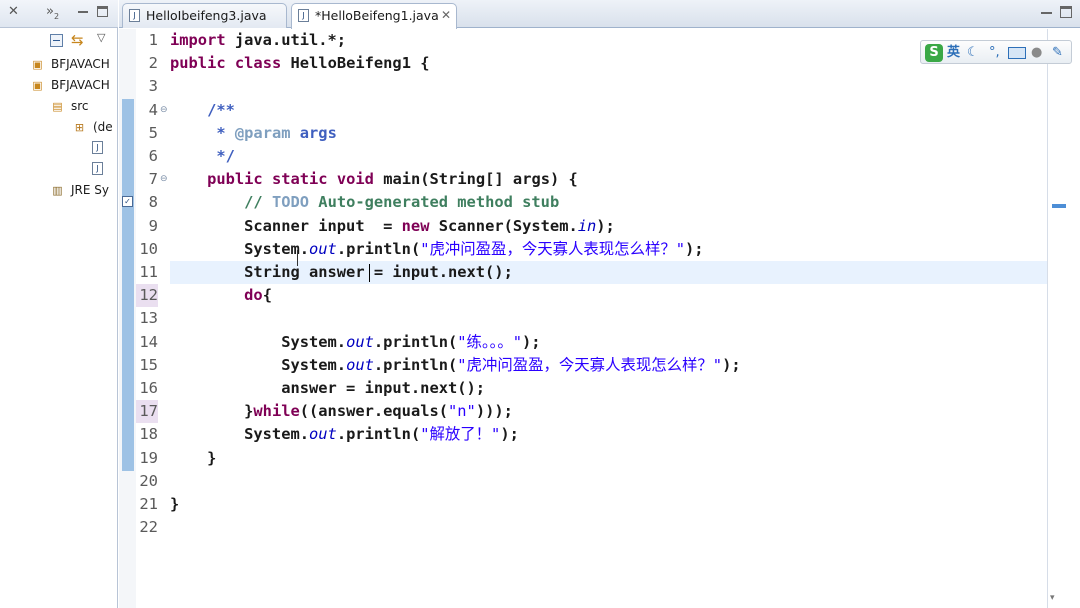 The width and height of the screenshot is (1080, 608). I want to click on link-with-editor-icon: ⇆, so click(77, 40).